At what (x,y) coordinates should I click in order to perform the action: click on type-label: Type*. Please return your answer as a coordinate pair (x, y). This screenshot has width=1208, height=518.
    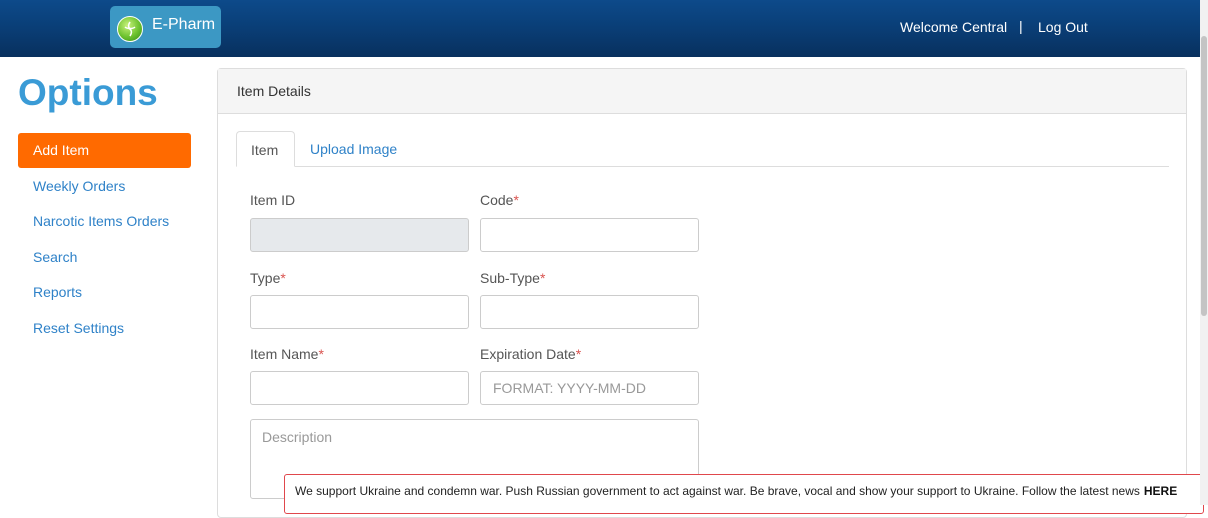
    Looking at the image, I should click on (268, 278).